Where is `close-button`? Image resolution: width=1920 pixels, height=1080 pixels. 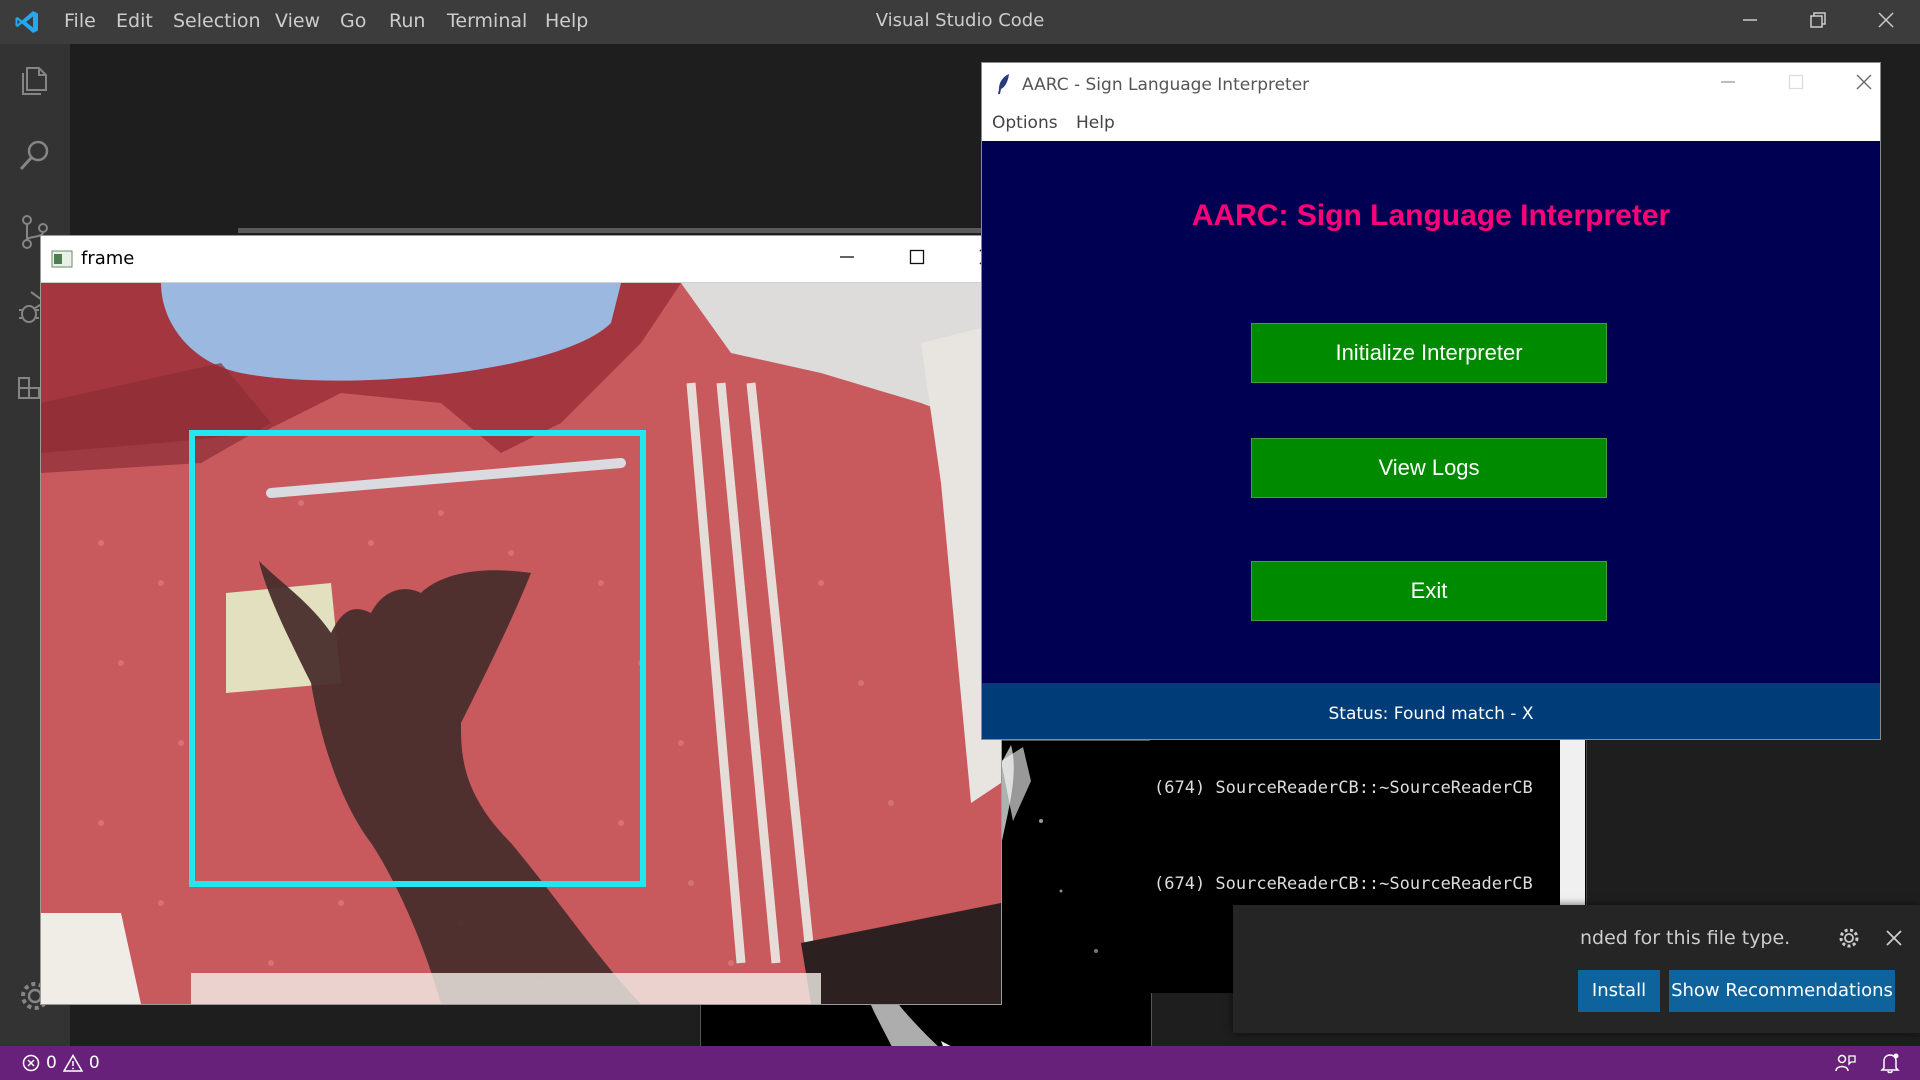 close-button is located at coordinates (1886, 22).